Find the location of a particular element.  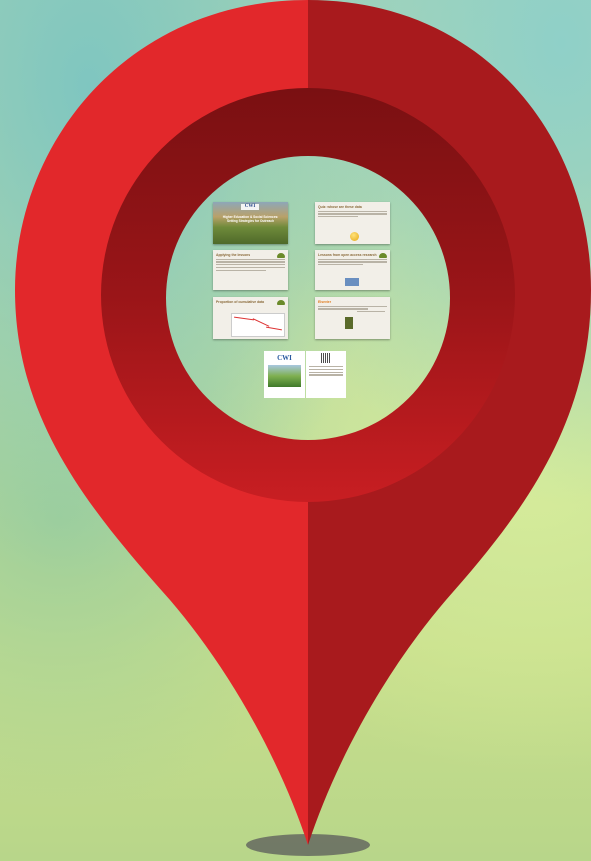

slide-quiz: Quiz: whose are these data is located at coordinates (352, 223).